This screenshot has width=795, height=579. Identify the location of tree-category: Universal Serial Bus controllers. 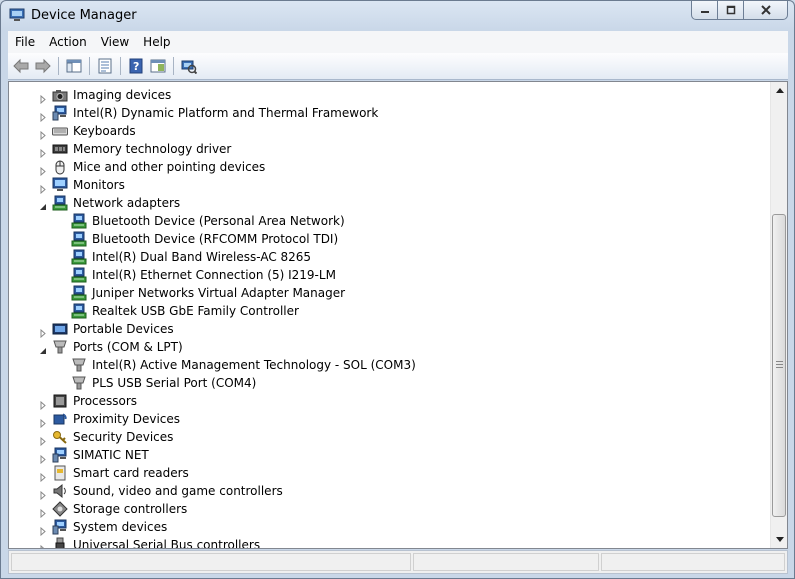
(390, 542).